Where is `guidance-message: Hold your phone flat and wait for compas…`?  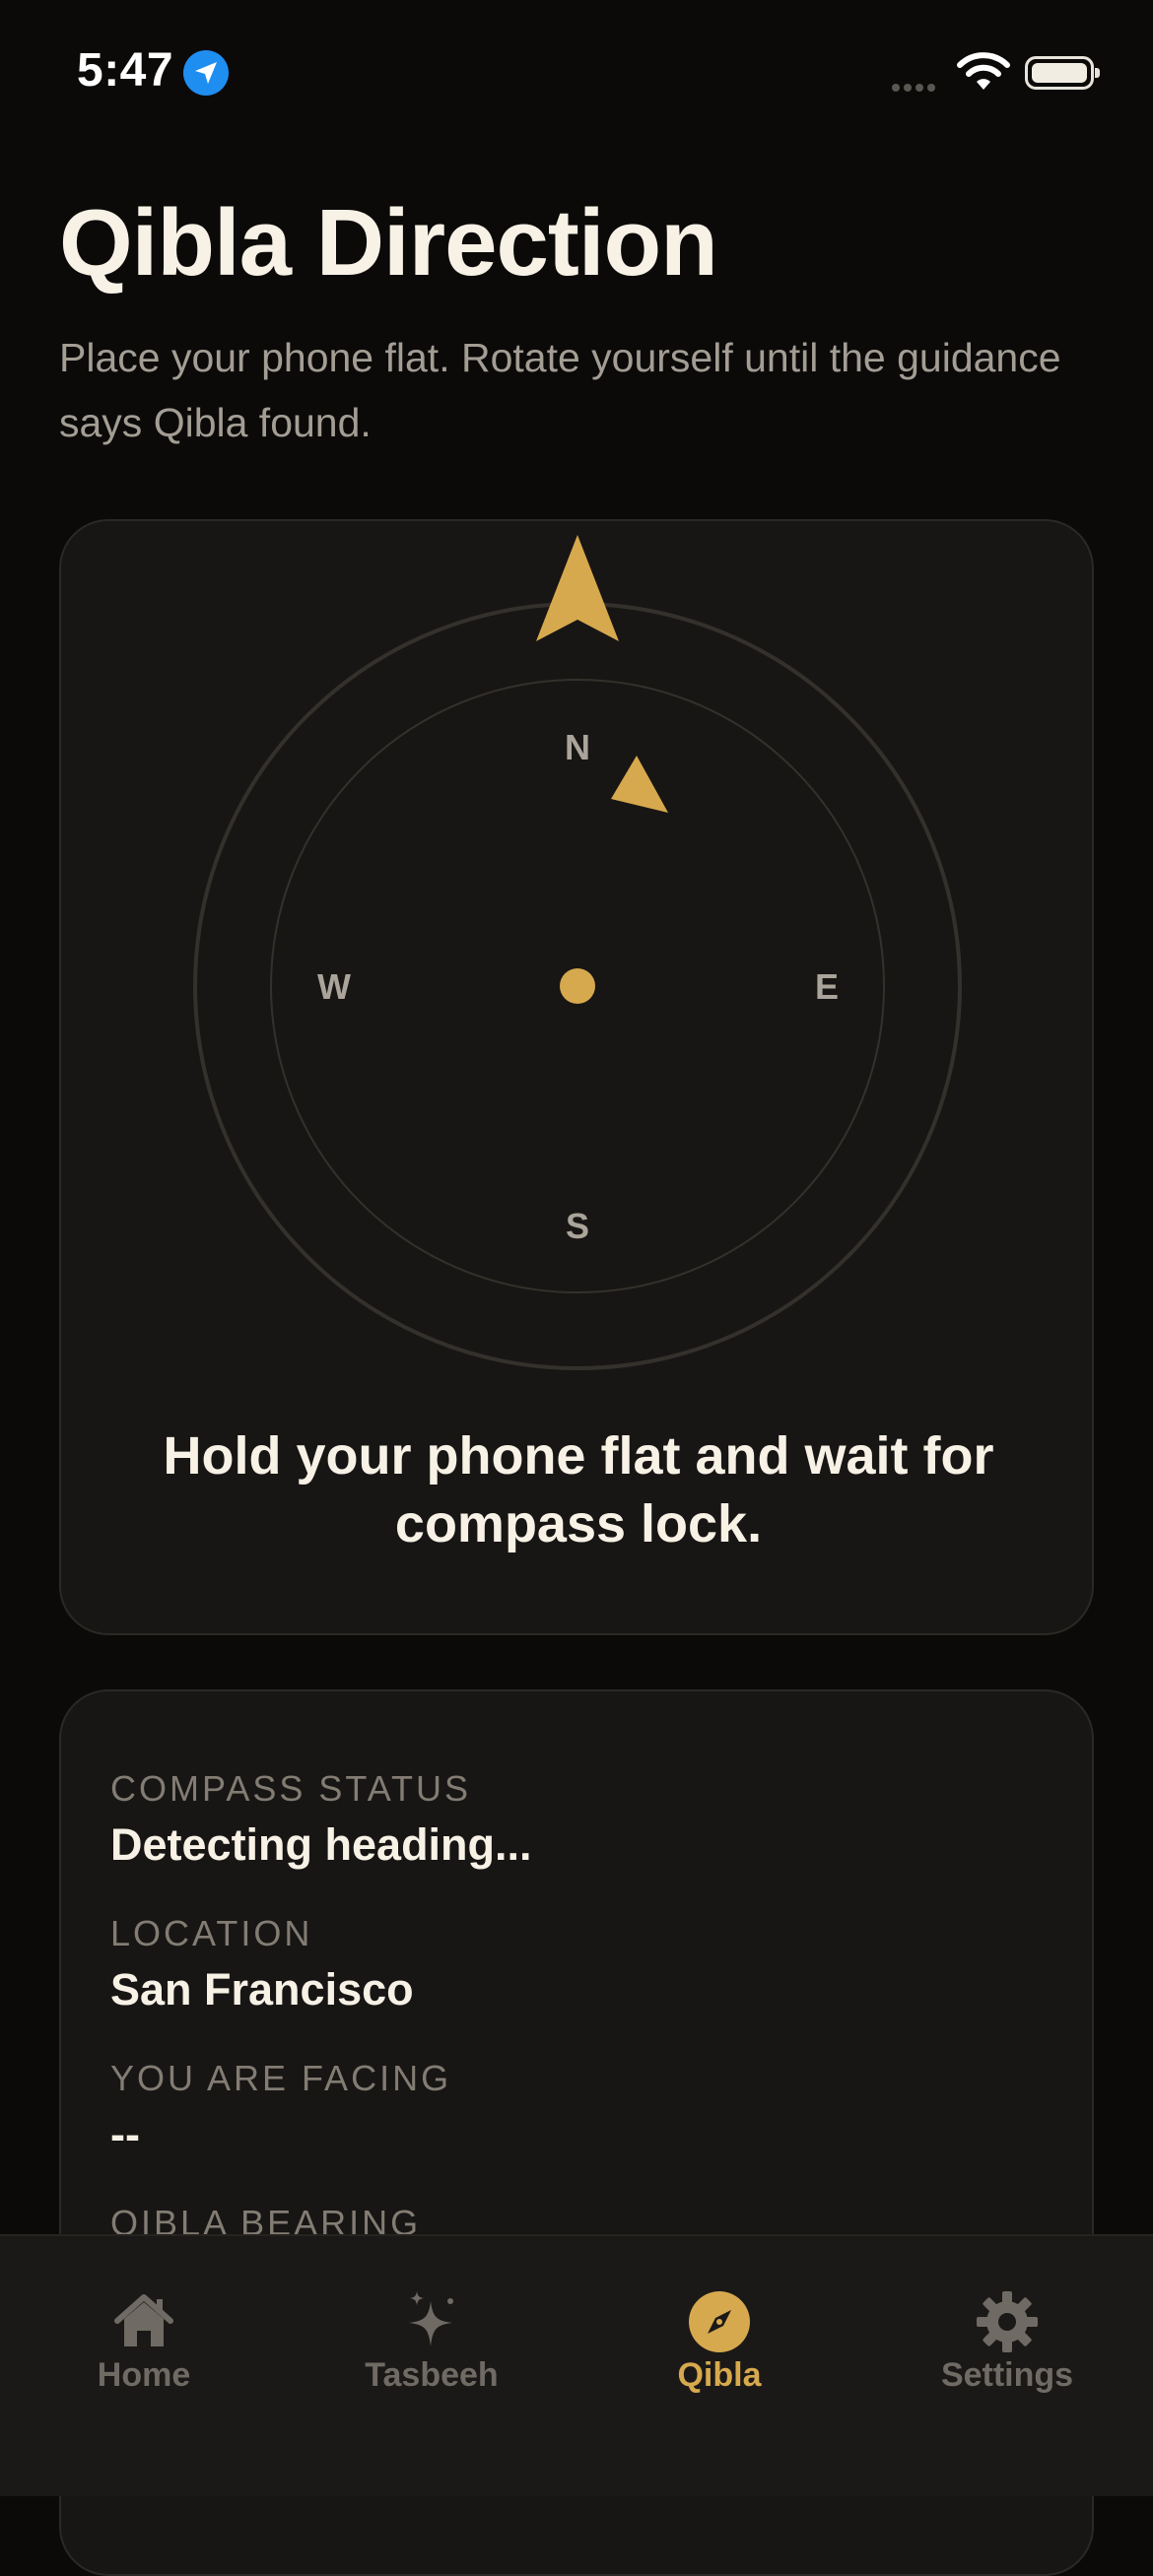
guidance-message: Hold your phone flat and wait for compas… is located at coordinates (578, 1490).